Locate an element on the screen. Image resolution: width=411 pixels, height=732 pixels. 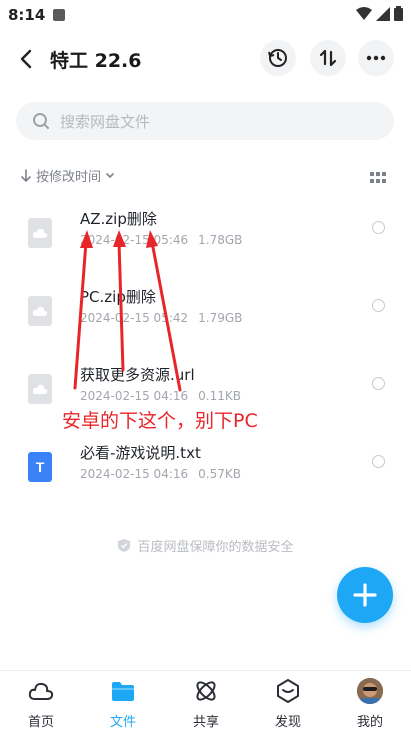
file-size: 1.79GB is located at coordinates (220, 318).